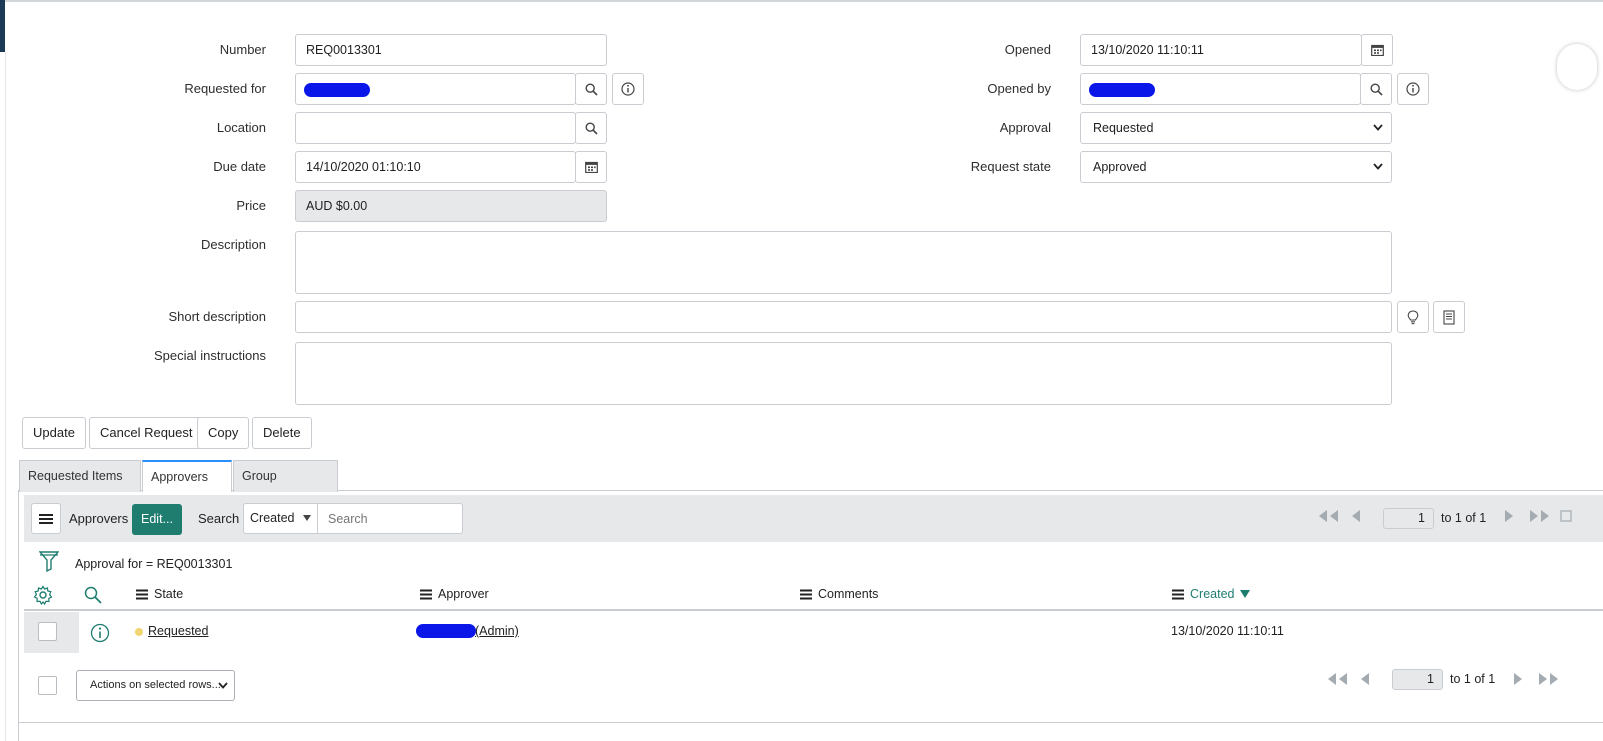 The width and height of the screenshot is (1603, 741). Describe the element at coordinates (591, 167) in the screenshot. I see `due-date-calendar-button` at that location.